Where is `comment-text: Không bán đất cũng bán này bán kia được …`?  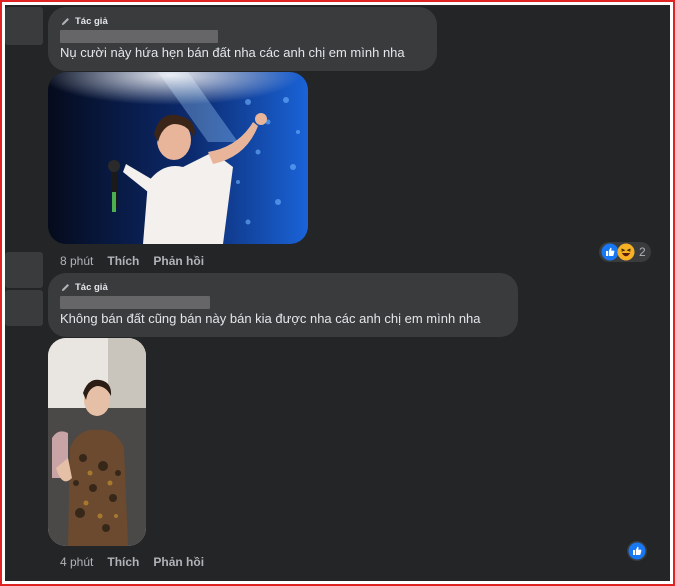
comment-text: Không bán đất cũng bán này bán kia được … is located at coordinates (270, 318).